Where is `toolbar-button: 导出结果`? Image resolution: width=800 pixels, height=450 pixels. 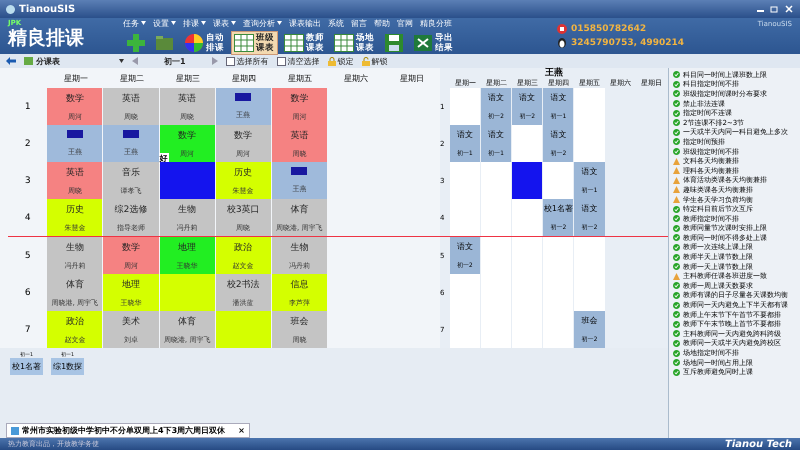
toolbar-button: 导出结果 is located at coordinates (433, 42).